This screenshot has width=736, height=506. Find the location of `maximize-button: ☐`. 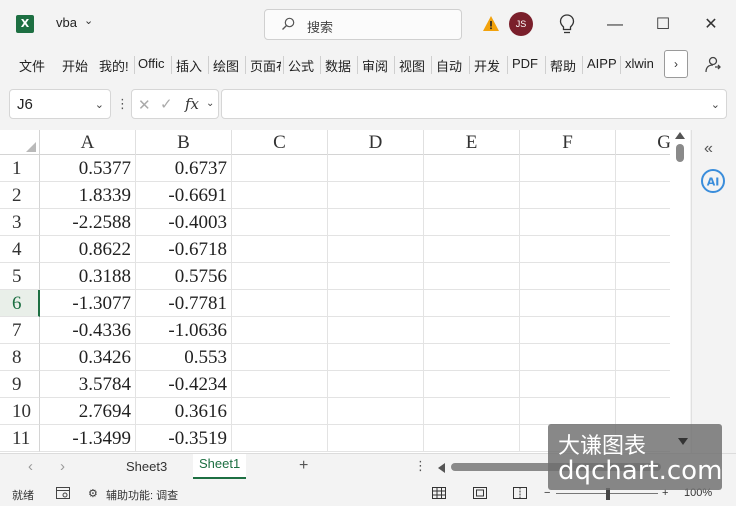

maximize-button: ☐ is located at coordinates (663, 25).